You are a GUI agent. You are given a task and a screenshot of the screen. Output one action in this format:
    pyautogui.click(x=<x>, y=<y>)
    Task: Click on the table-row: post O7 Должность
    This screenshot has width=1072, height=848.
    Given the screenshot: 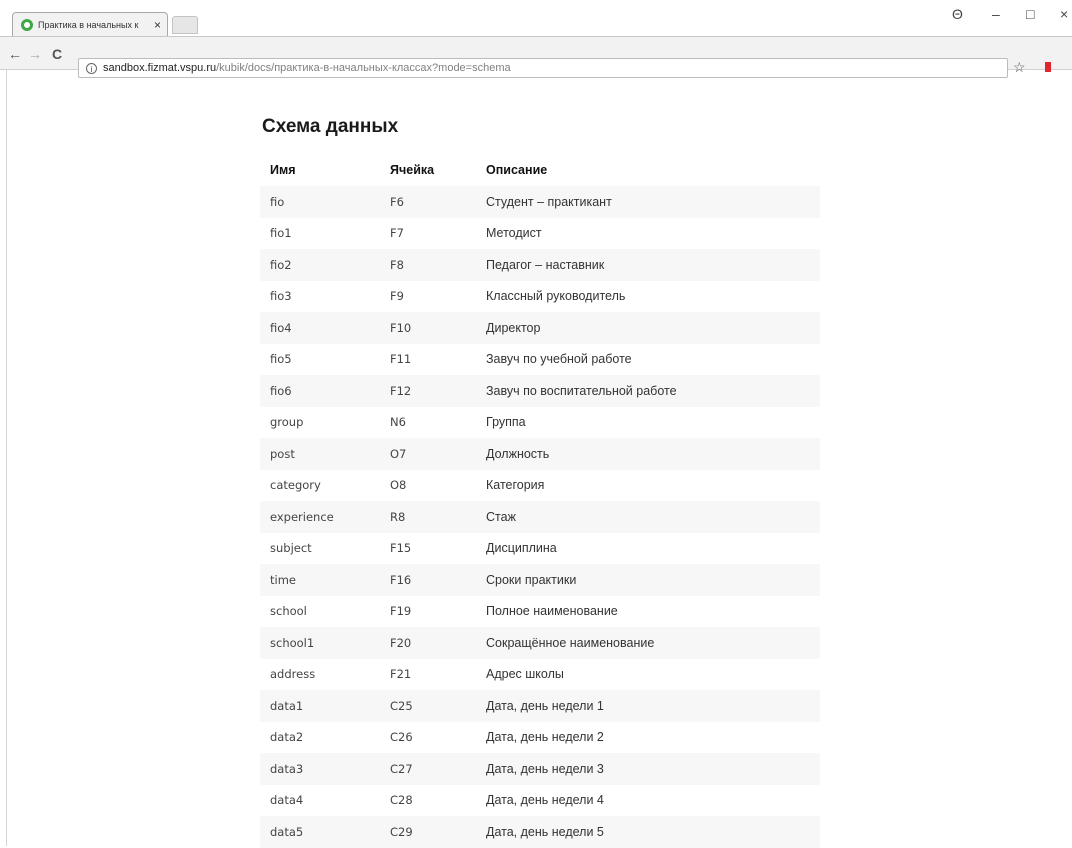 What is the action you would take?
    pyautogui.click(x=540, y=454)
    